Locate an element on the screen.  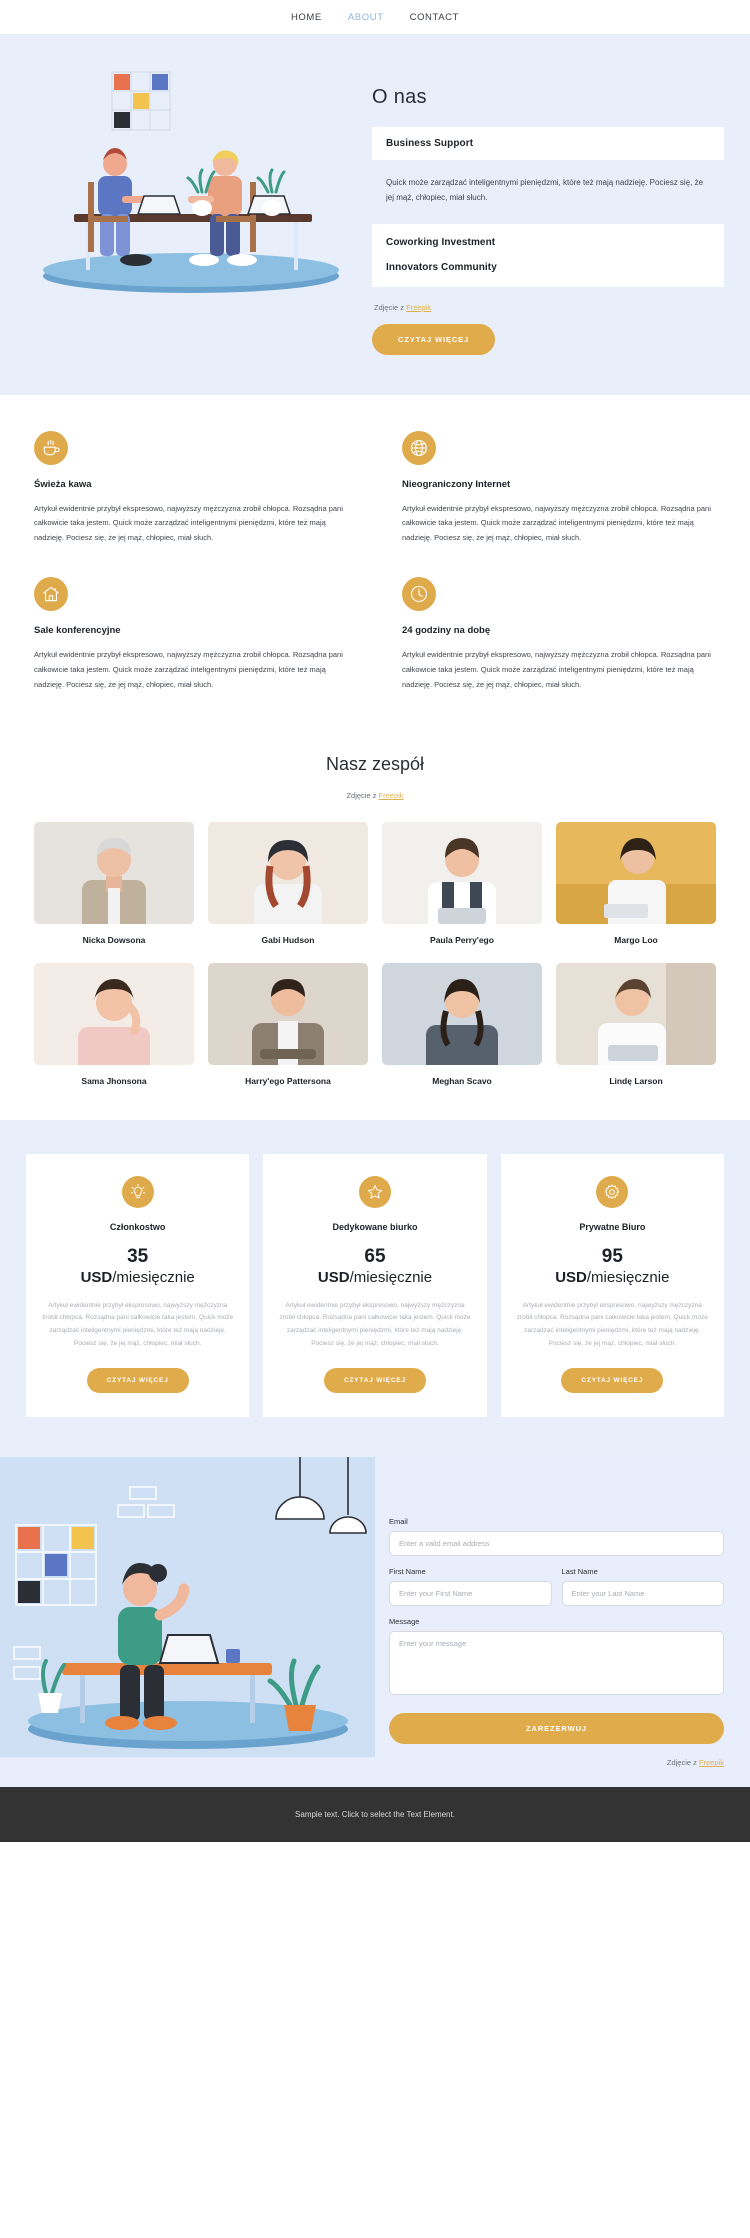
globe-icon is located at coordinates (419, 447).